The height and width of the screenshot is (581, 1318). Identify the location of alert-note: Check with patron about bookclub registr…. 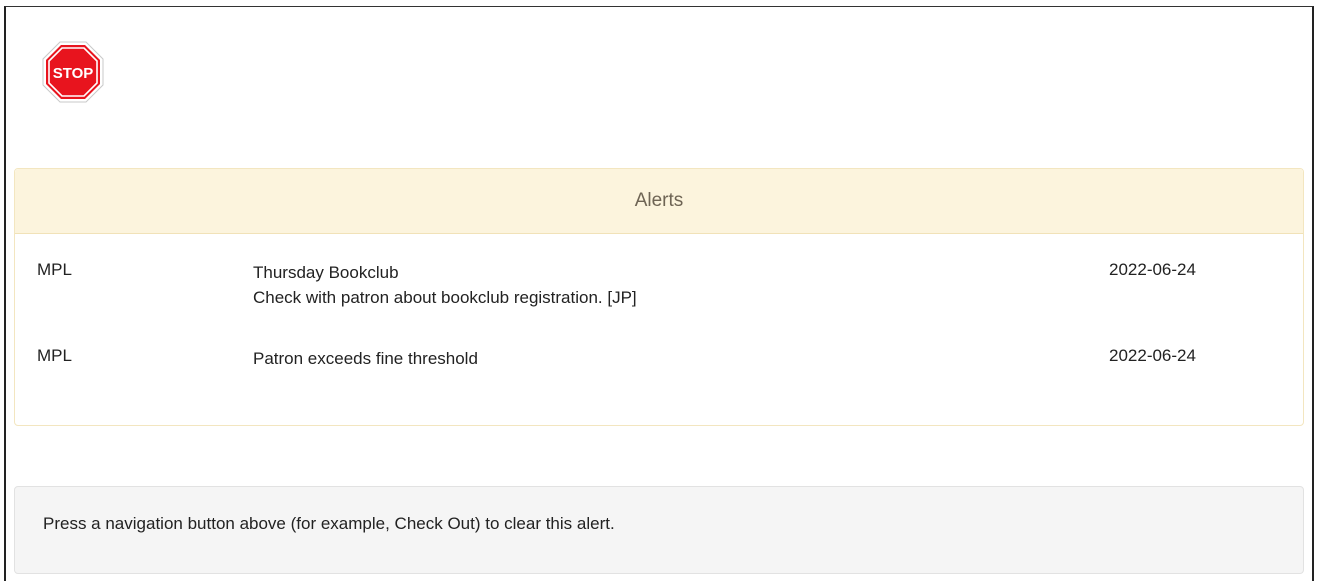
(445, 297).